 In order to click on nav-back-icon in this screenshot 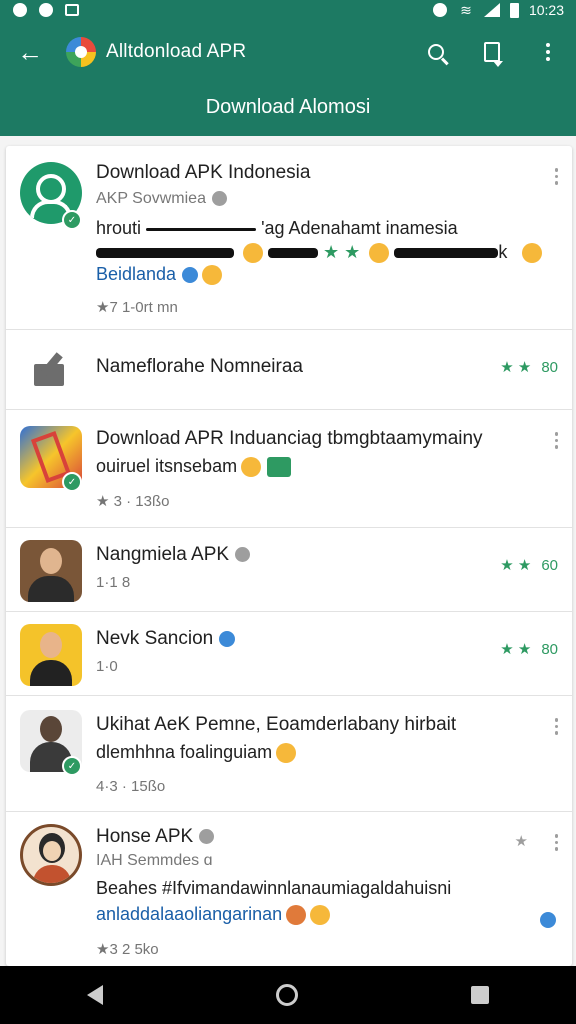, I will do `click(94, 995)`.